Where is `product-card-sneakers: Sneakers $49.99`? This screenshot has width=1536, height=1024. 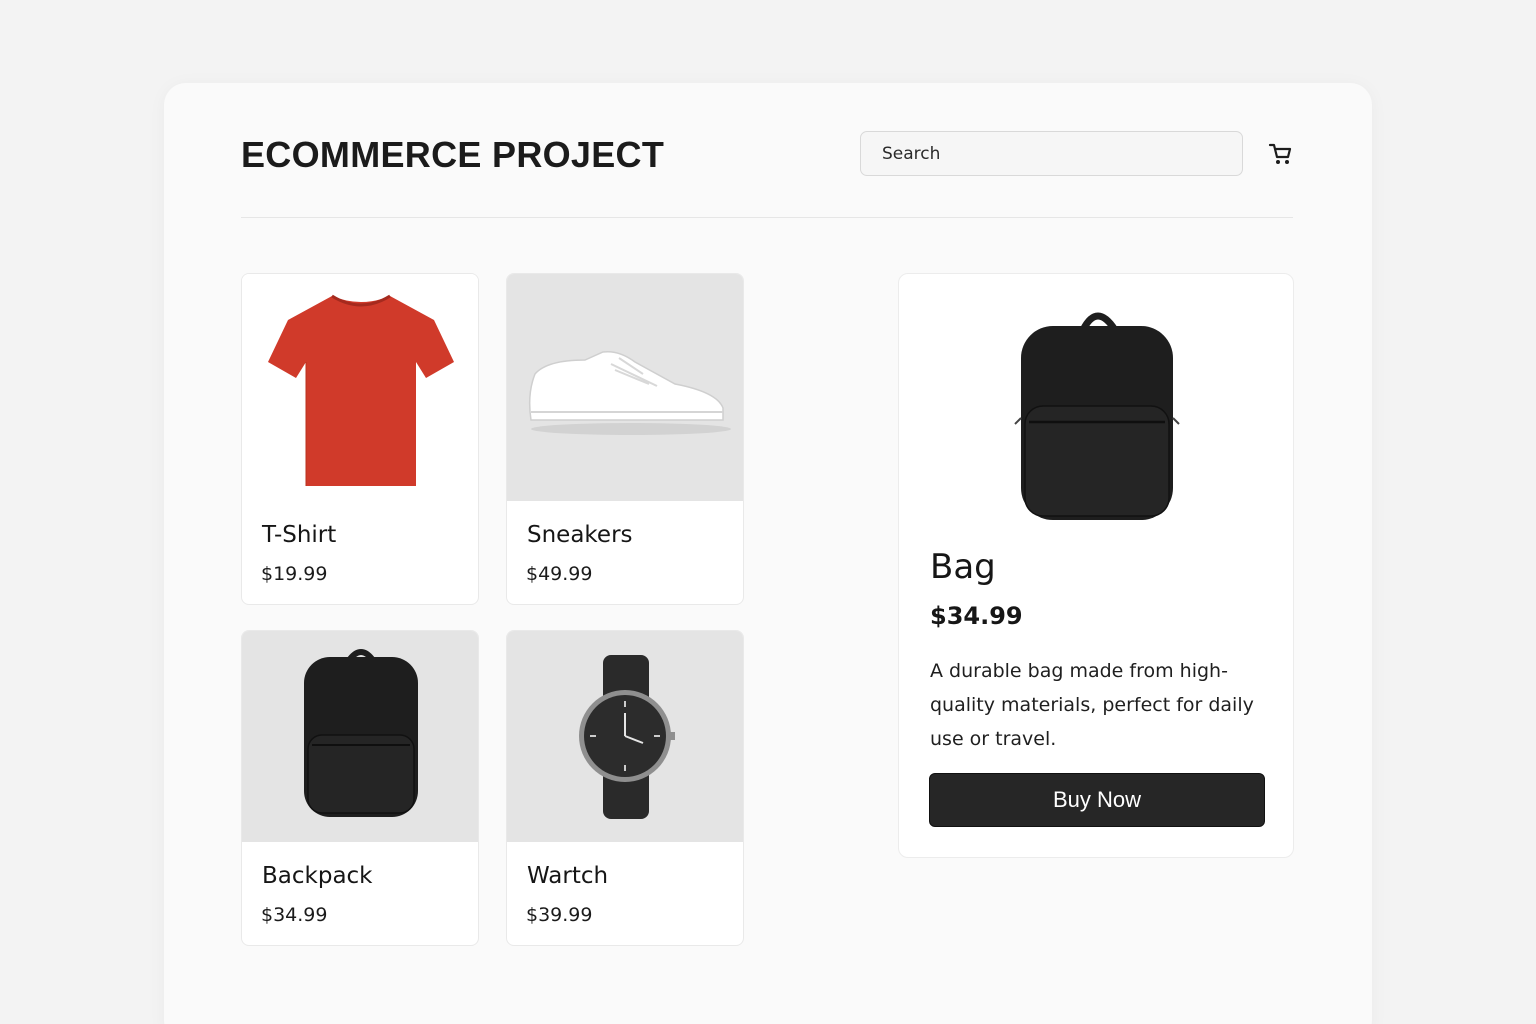
product-card-sneakers: Sneakers $49.99 is located at coordinates (625, 439).